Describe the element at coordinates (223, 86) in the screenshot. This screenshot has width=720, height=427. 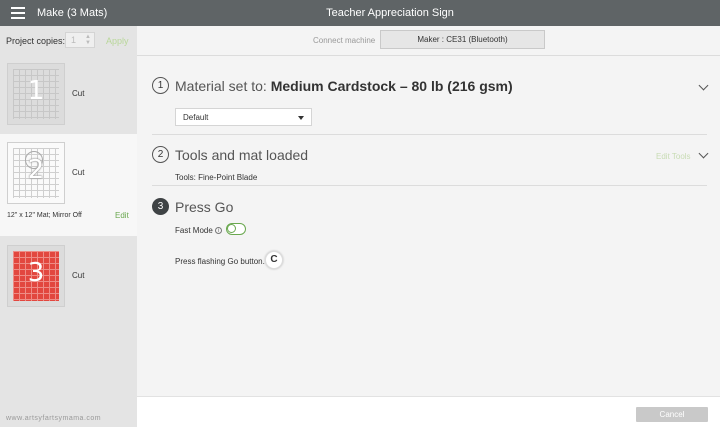
I see `material-title-prefix: Material set to:` at that location.